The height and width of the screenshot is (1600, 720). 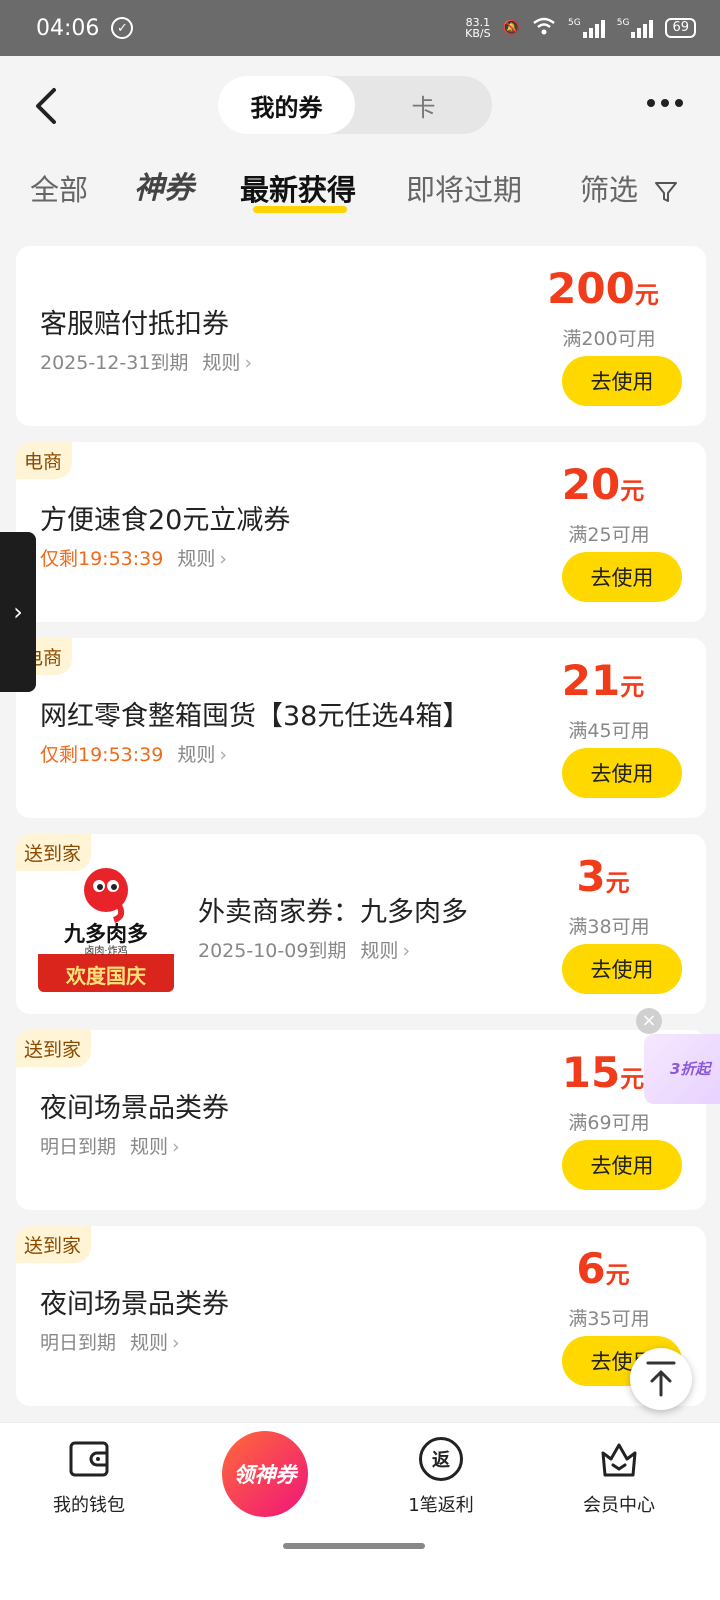 I want to click on store-logo: 九多肉多 卤肉·炸鸡 欢度国庆, so click(x=106, y=925).